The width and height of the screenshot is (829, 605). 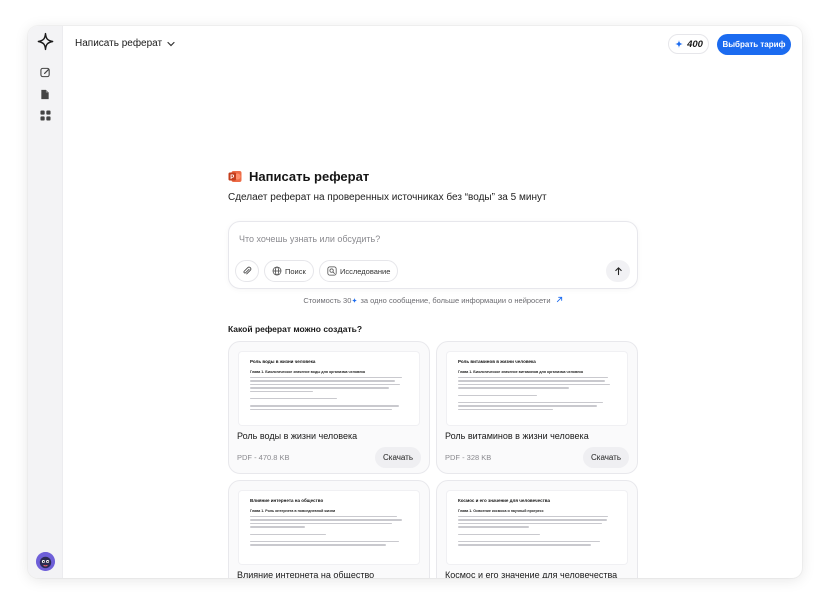 I want to click on send-button, so click(x=618, y=271).